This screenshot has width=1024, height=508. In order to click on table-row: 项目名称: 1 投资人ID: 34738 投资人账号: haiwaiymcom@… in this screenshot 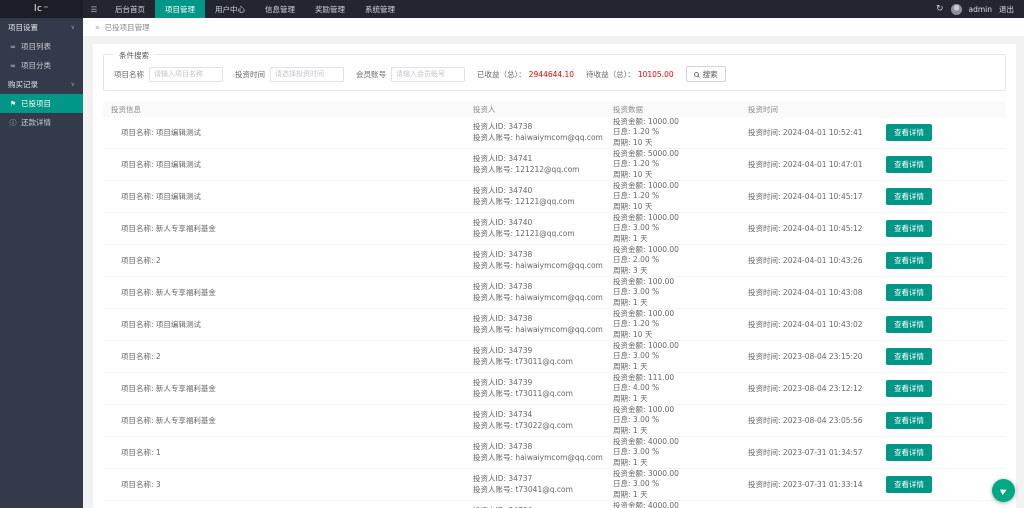, I will do `click(554, 453)`.